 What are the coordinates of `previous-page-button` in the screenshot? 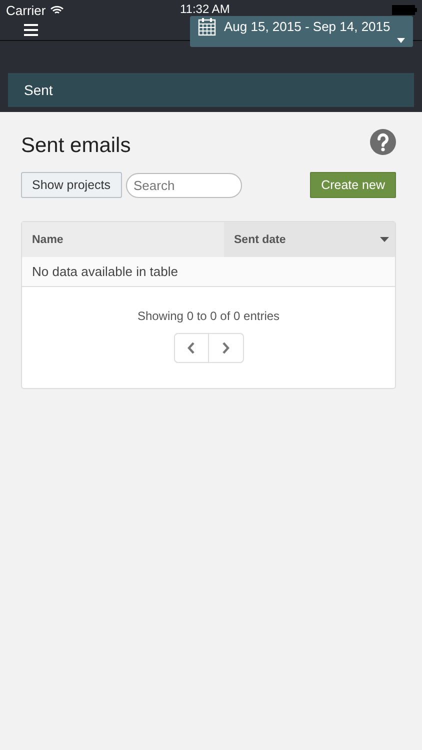 It's located at (191, 348).